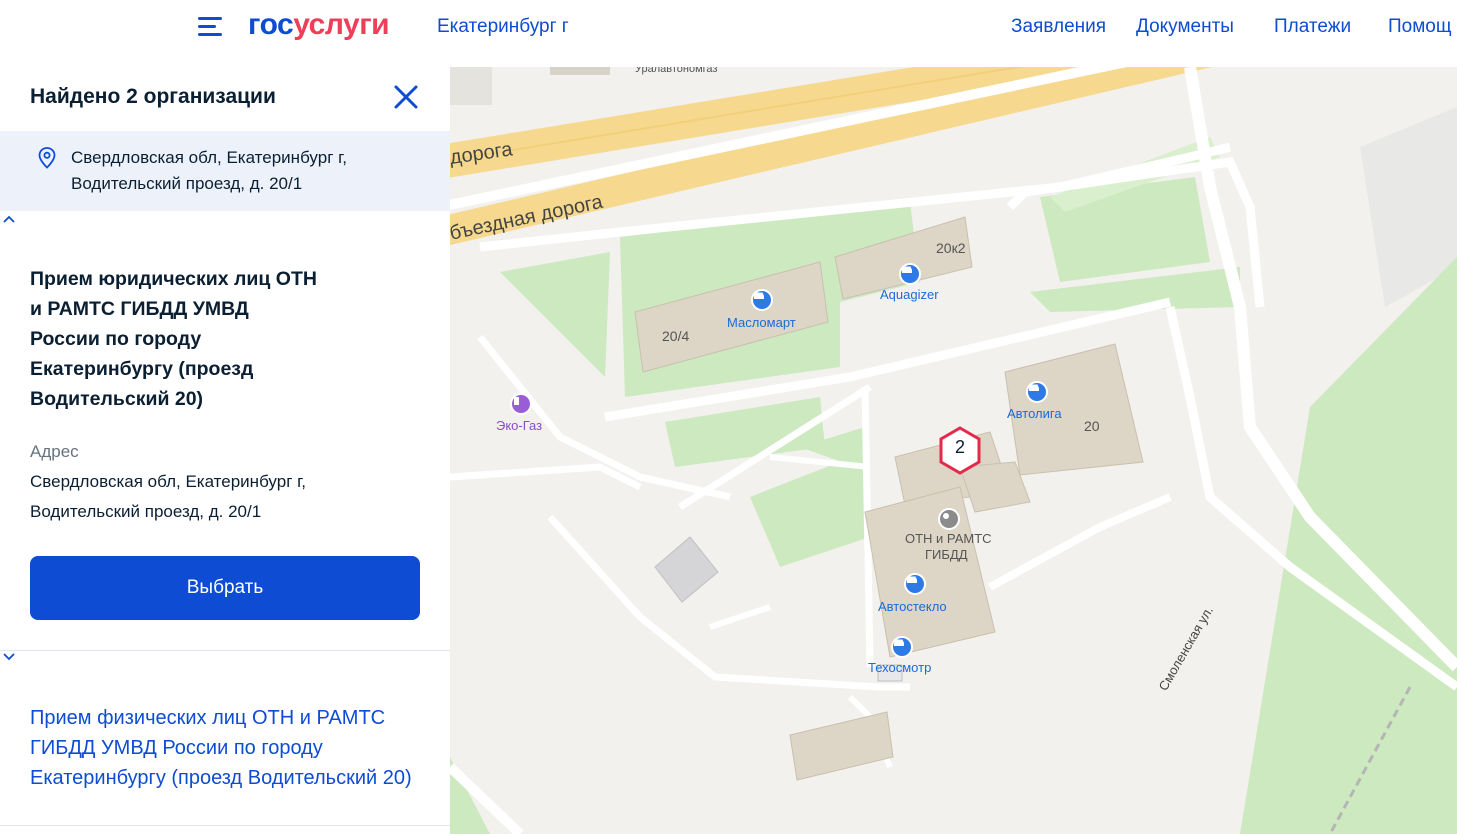 This screenshot has height=834, width=1457. Describe the element at coordinates (54, 451) in the screenshot. I see `address-label: Адрес` at that location.